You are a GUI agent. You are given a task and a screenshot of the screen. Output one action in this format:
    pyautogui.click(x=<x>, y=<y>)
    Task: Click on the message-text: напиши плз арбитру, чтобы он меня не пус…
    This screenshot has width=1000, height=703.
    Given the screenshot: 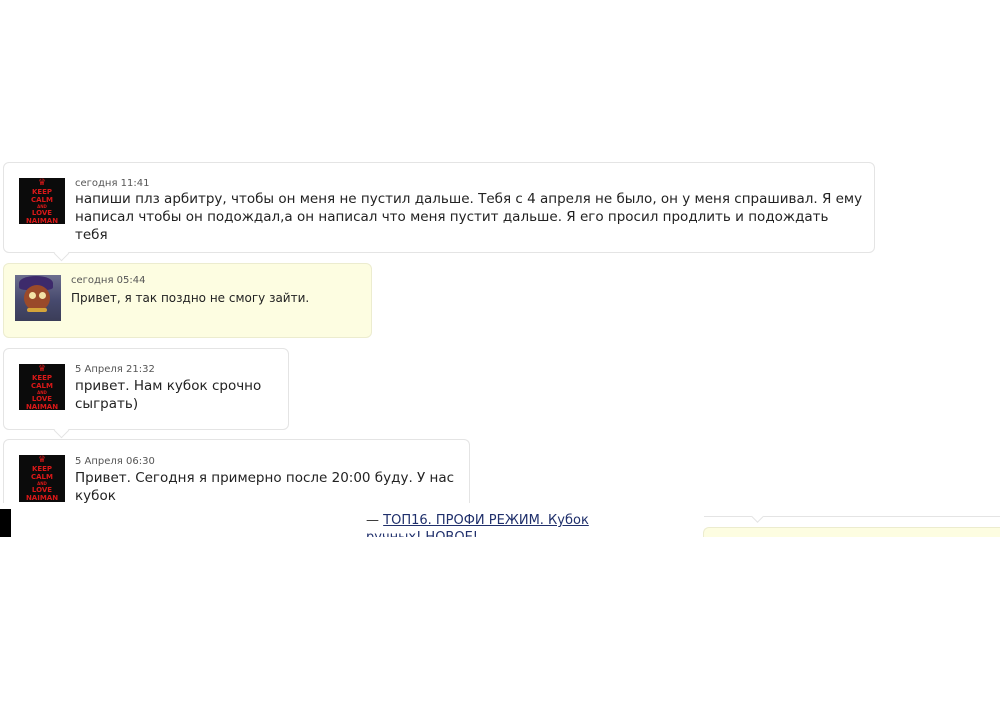 What is the action you would take?
    pyautogui.click(x=469, y=217)
    